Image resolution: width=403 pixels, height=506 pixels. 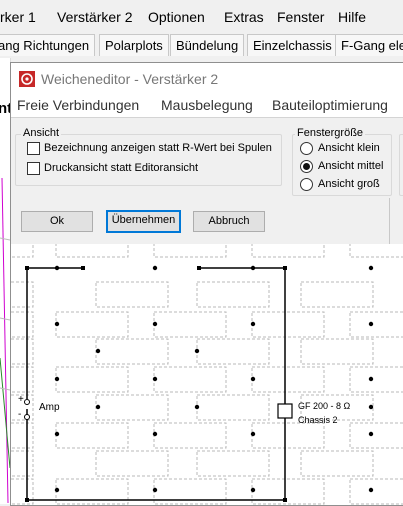 I want to click on menu-mausbelegung: Mausbelegung, so click(x=207, y=105).